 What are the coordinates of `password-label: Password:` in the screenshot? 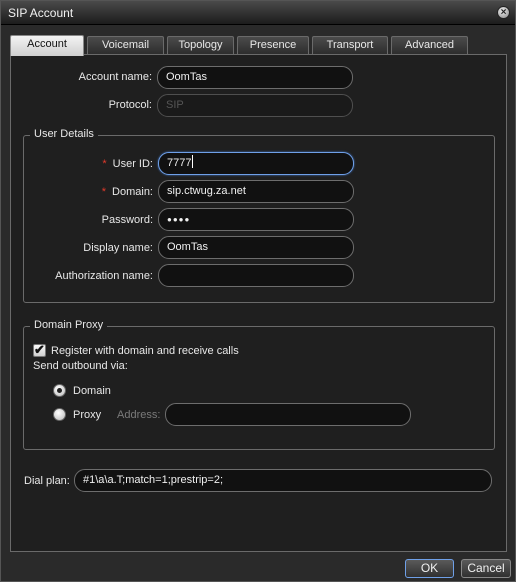 It's located at (127, 220).